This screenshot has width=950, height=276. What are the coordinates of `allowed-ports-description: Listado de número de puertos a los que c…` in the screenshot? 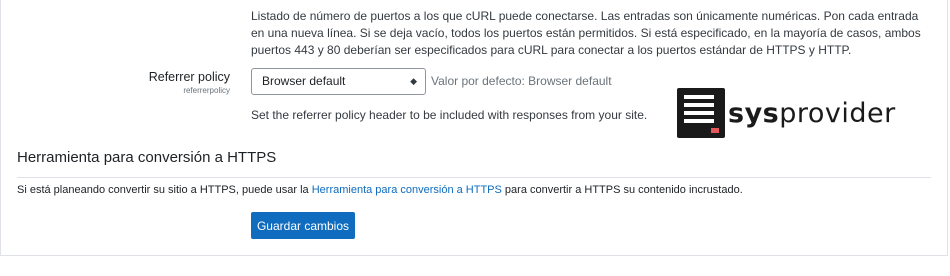 It's located at (586, 33).